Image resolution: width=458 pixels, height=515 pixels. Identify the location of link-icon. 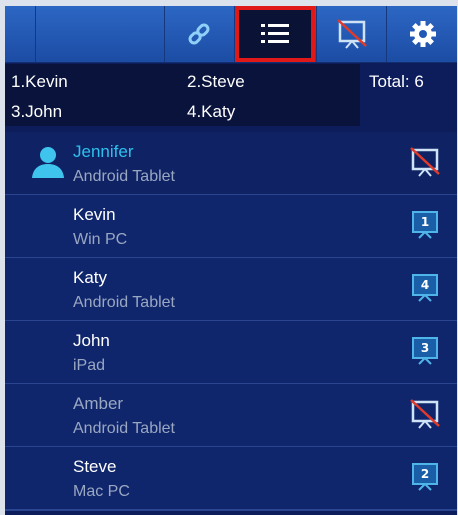
(199, 34).